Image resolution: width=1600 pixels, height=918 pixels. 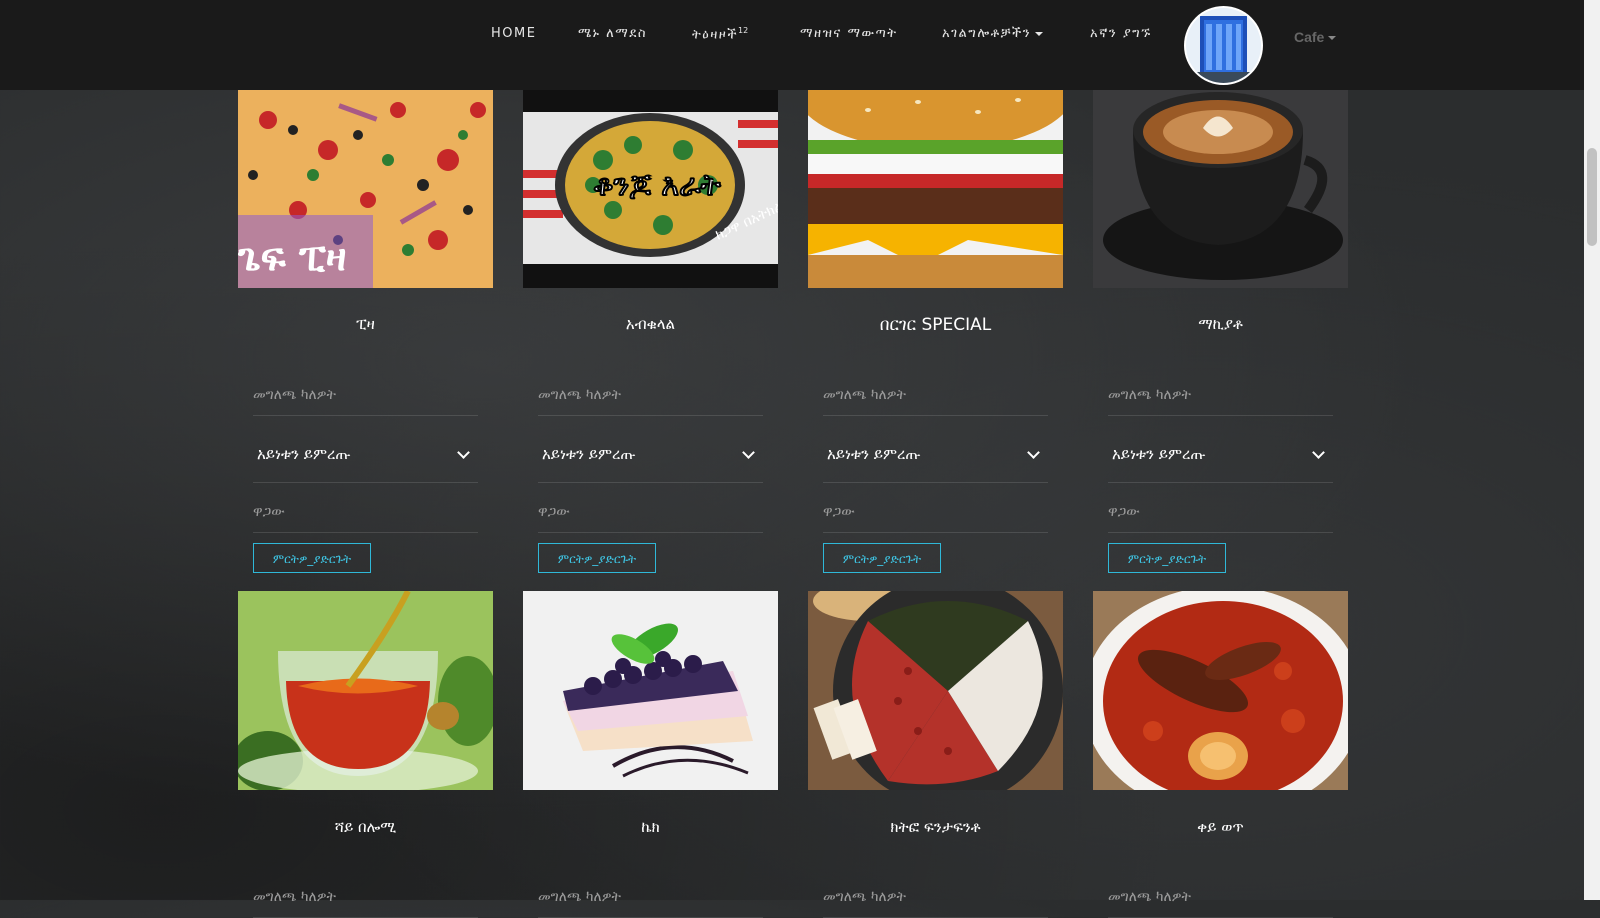 What do you see at coordinates (743, 30) in the screenshot?
I see `orders-count-badge: 12` at bounding box center [743, 30].